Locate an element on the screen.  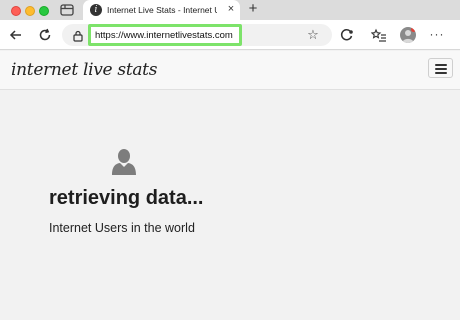
zoom-window-button is located at coordinates (44, 11).